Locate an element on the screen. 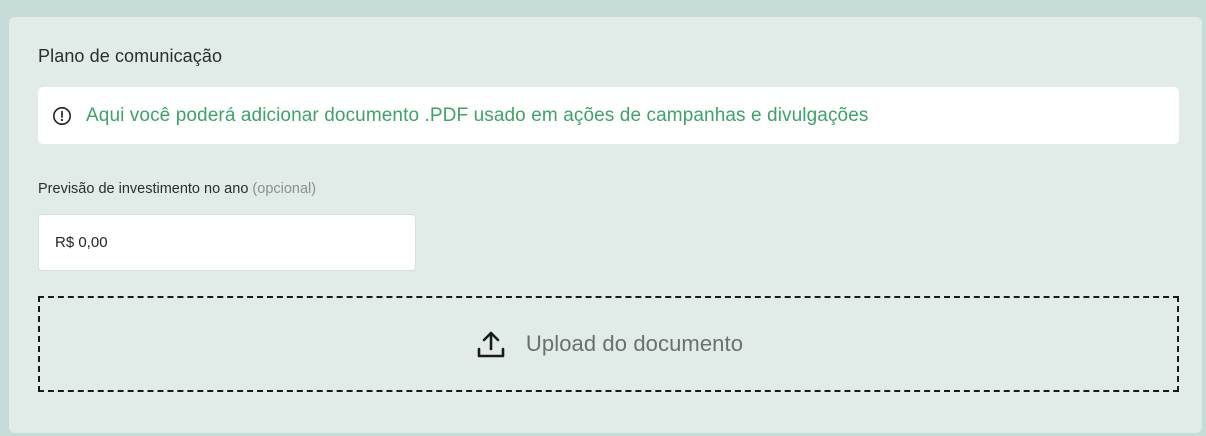  section-title: Plano de comunicação is located at coordinates (130, 56).